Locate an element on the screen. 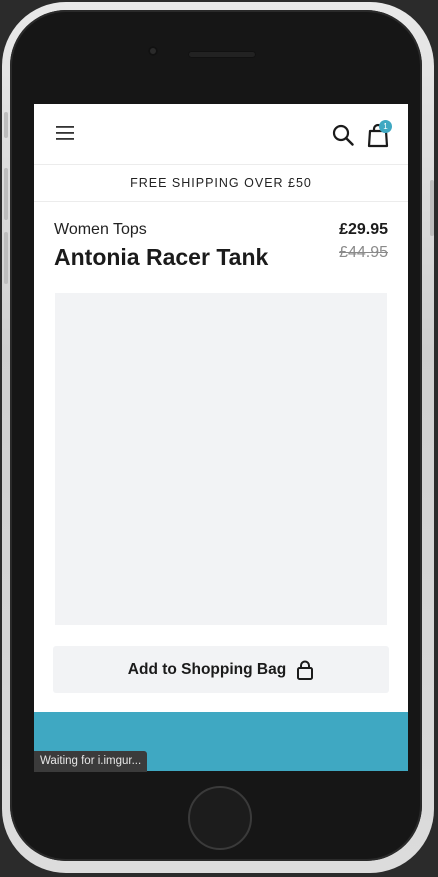 The image size is (438, 877). power-button is located at coordinates (432, 208).